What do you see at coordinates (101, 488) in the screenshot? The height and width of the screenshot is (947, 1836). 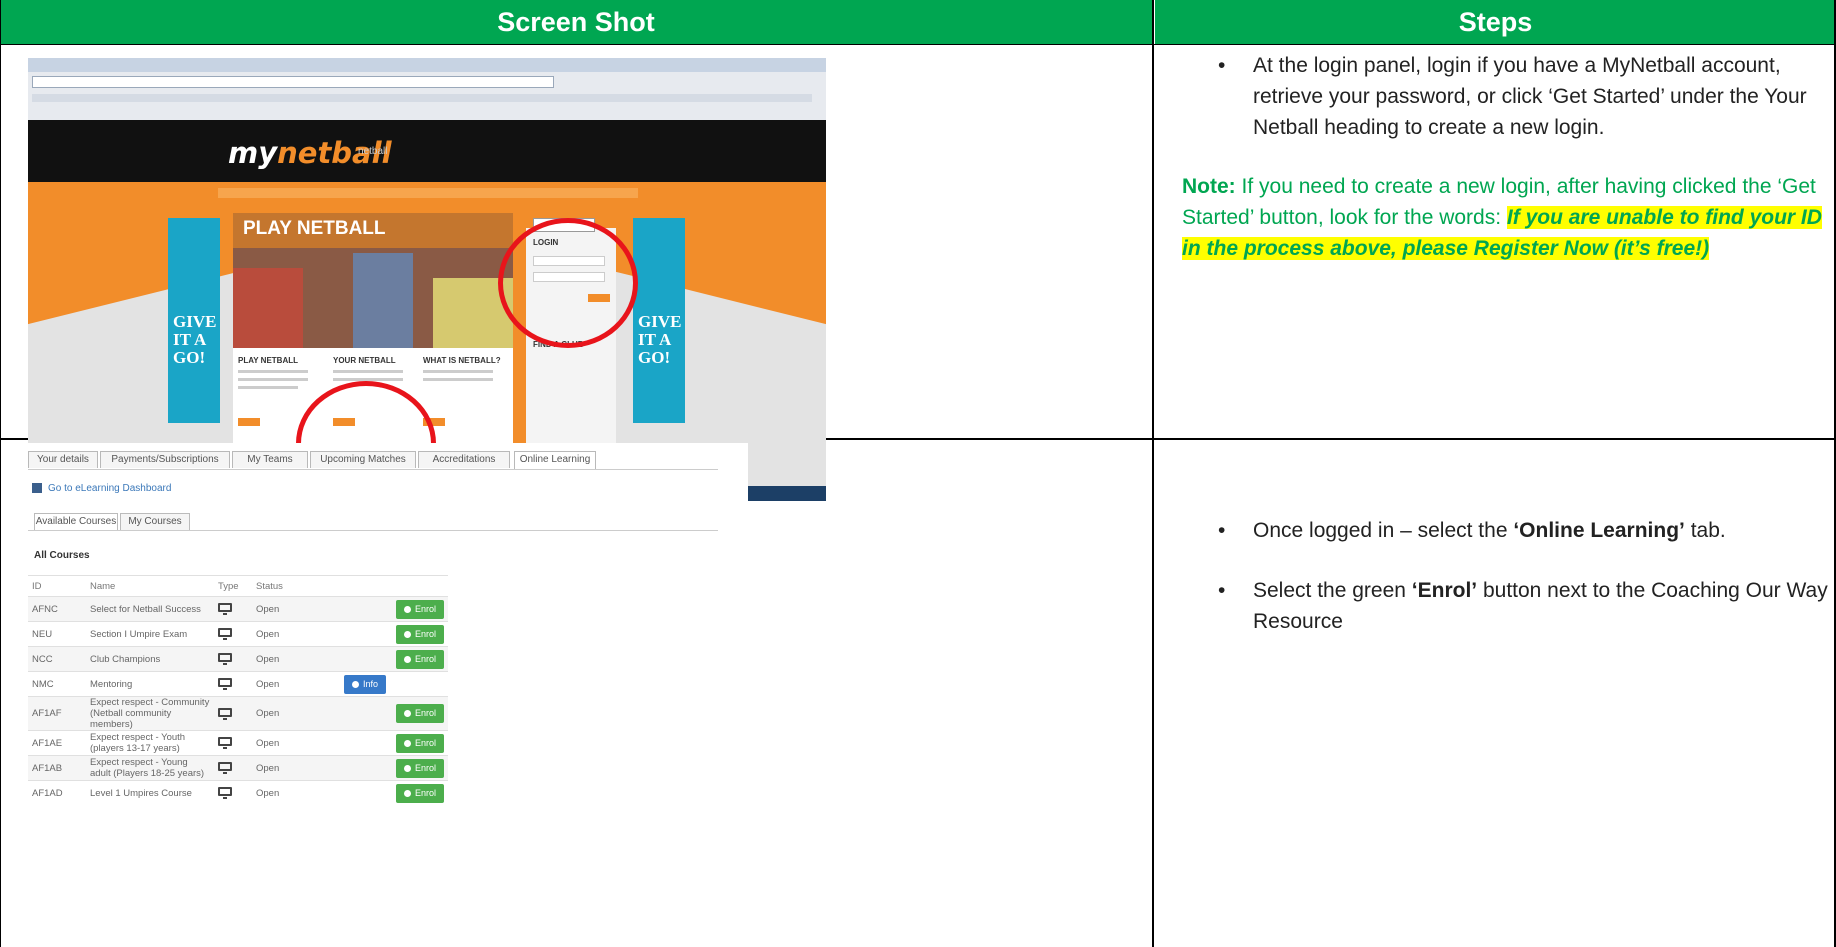 I see `elearning-dashboard-link: Go to eLearning Dashboard` at bounding box center [101, 488].